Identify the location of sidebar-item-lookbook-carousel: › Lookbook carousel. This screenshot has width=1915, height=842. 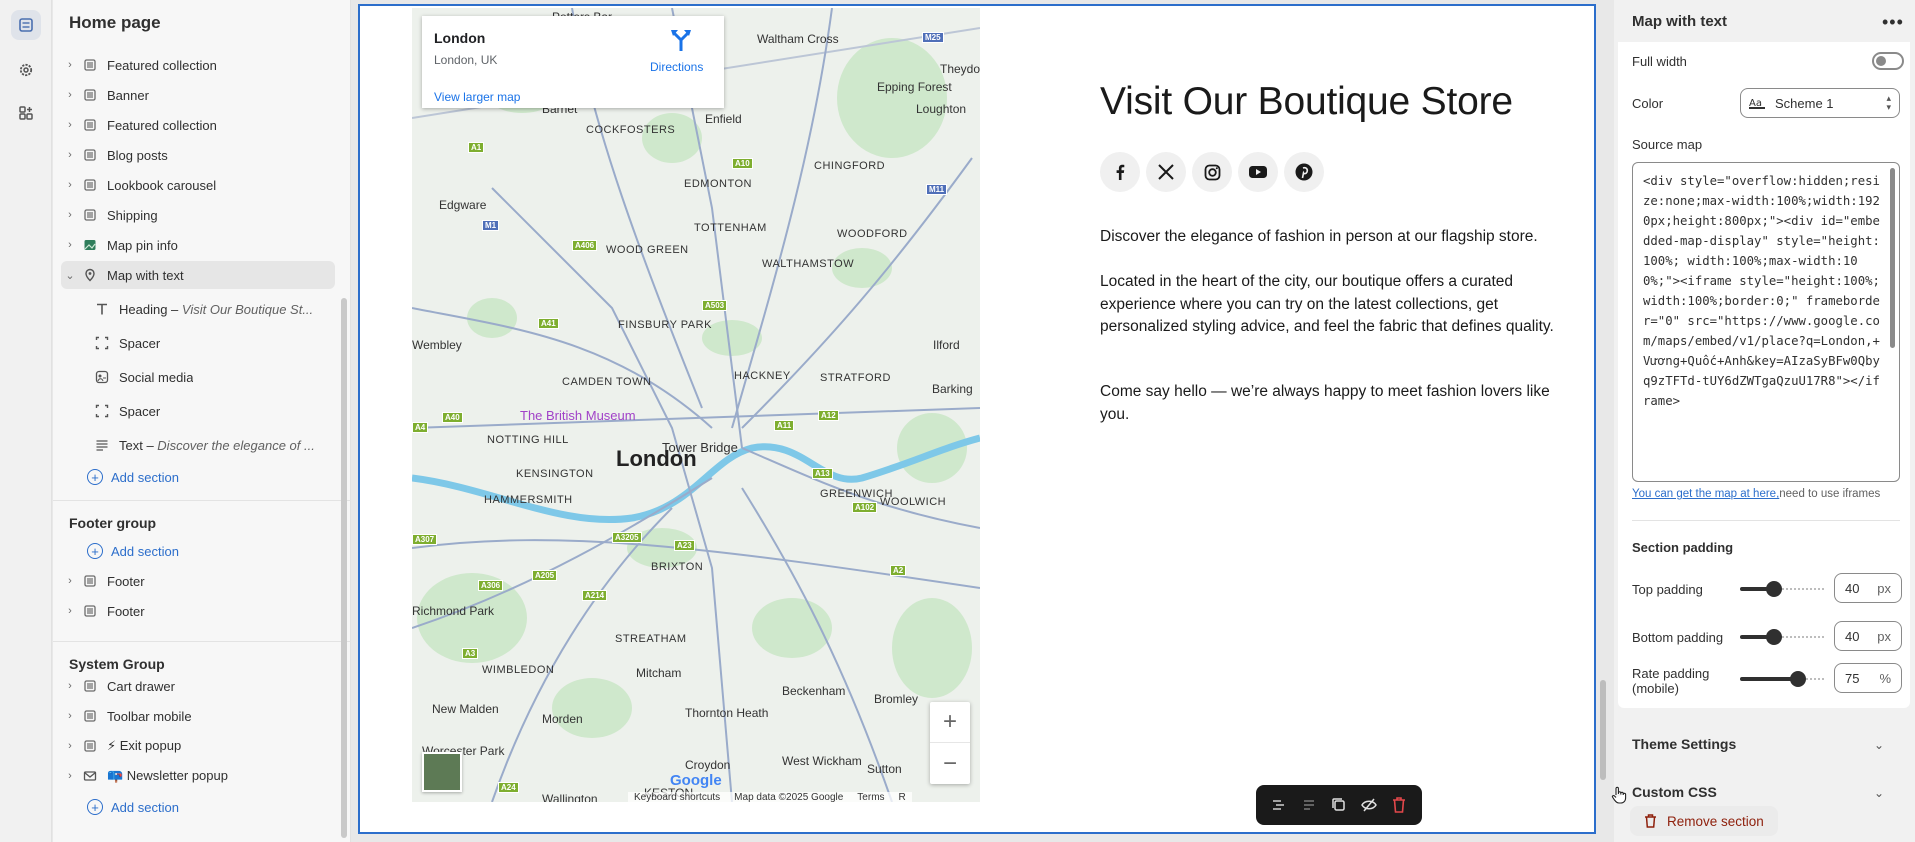
(198, 185).